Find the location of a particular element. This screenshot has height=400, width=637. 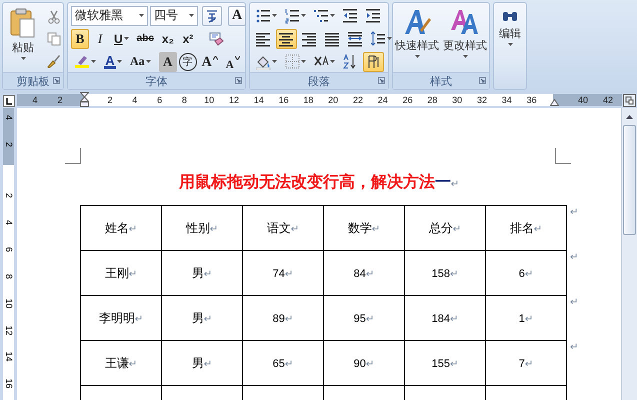

enclose-characters-button: 字 is located at coordinates (187, 61).